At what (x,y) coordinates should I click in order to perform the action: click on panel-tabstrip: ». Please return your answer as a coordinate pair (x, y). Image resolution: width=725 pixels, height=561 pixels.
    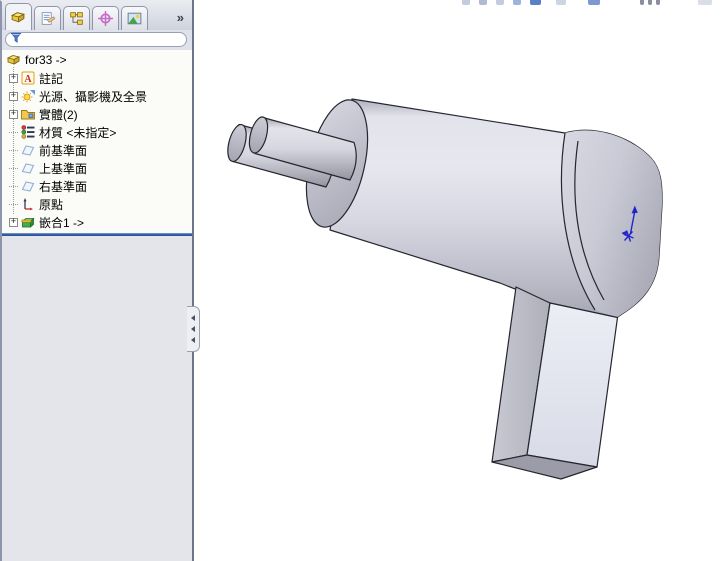
    Looking at the image, I should click on (97, 16).